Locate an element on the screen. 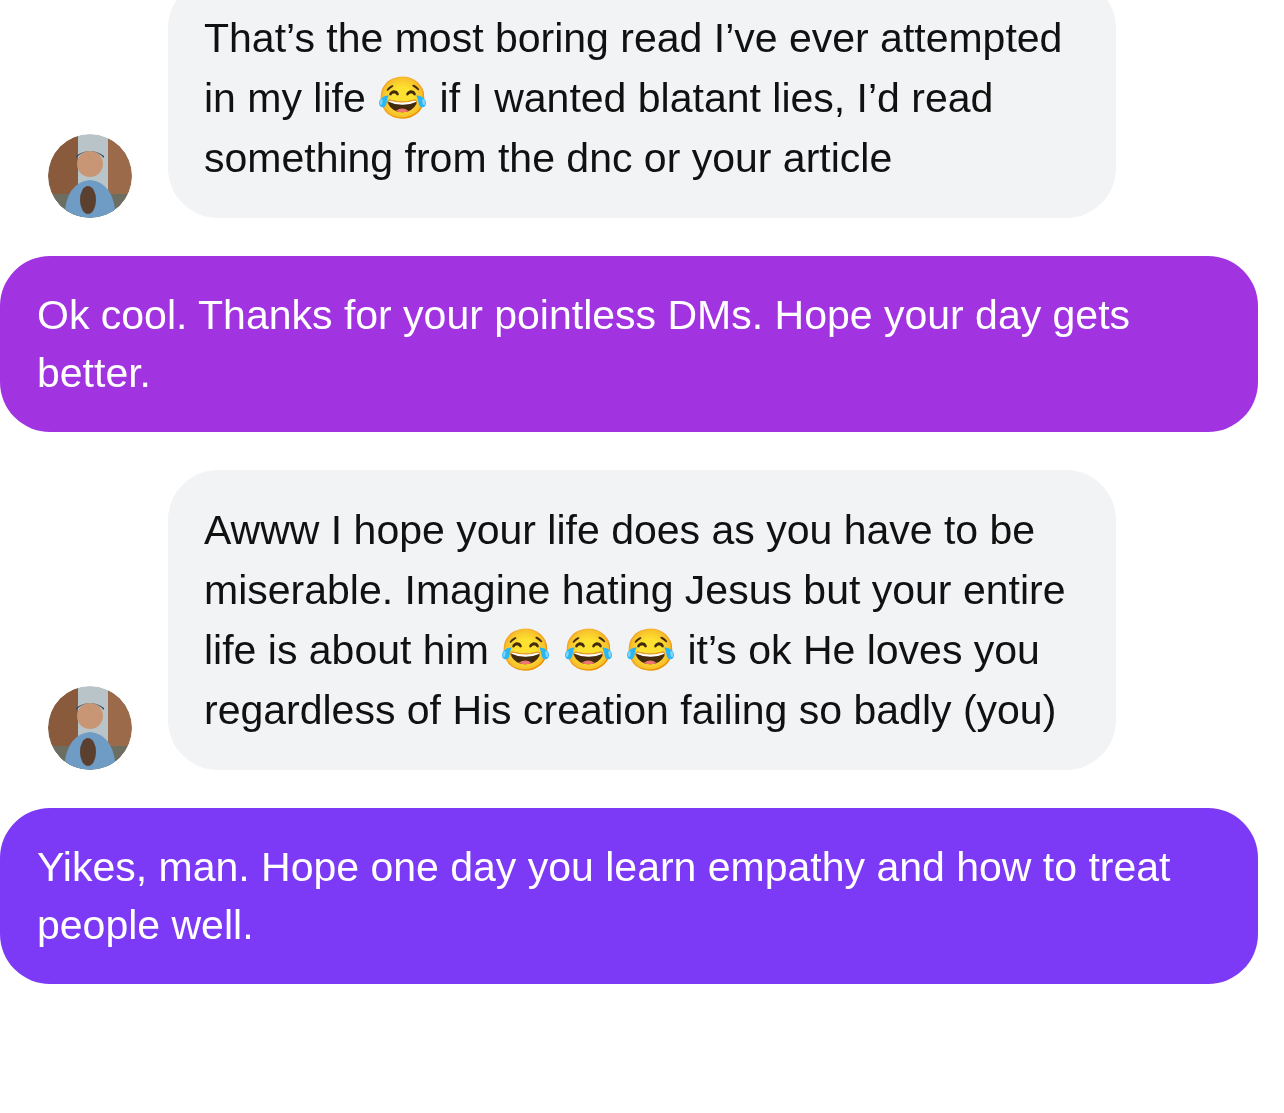  message-bubble: That’s the most boring read I’ve ever attempted in my life 😂 if I wanted blatant lies, I’d read something from the dnc or your article is located at coordinates (642, 109).